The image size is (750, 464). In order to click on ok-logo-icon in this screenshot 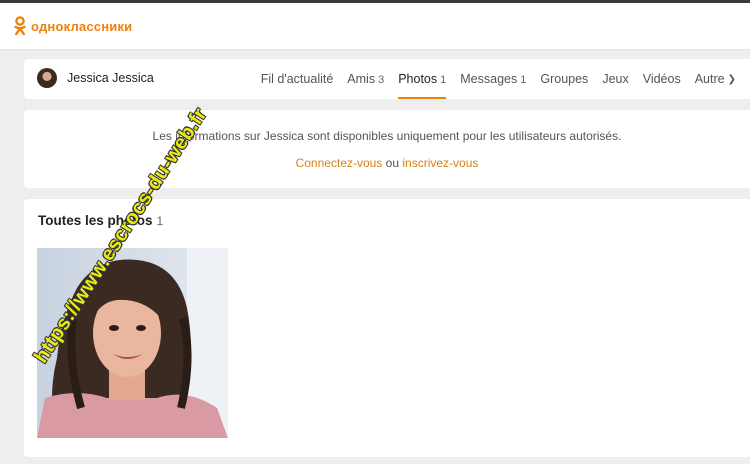, I will do `click(20, 26)`.